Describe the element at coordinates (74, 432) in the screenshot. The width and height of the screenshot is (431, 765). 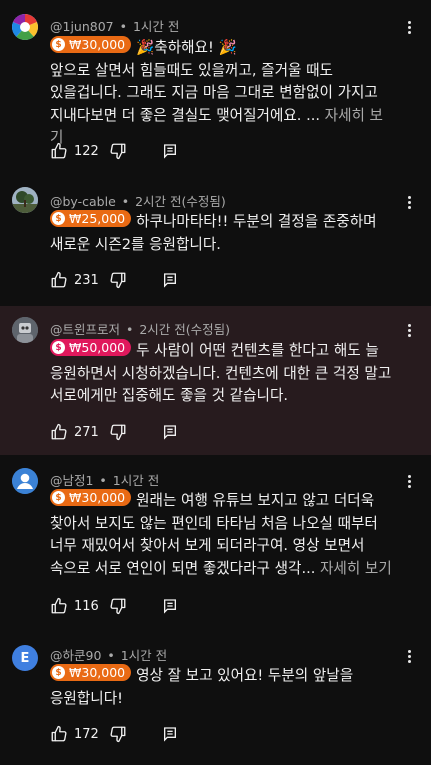
I see `like-button: 271` at that location.